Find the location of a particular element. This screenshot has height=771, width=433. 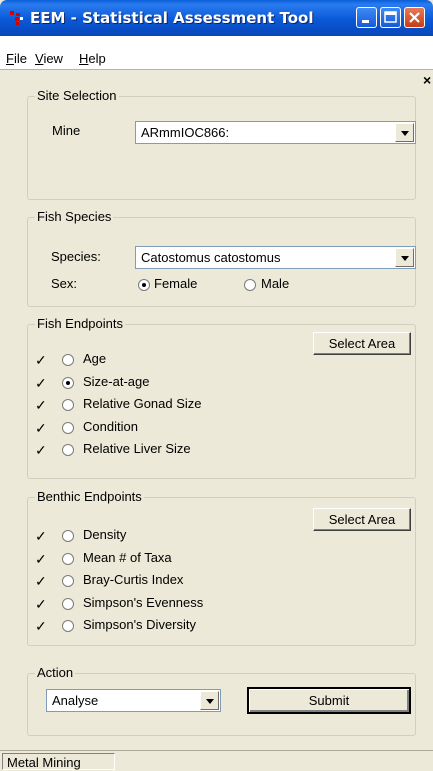

fish-endpoint-label: Relative Liver Size is located at coordinates (137, 448).